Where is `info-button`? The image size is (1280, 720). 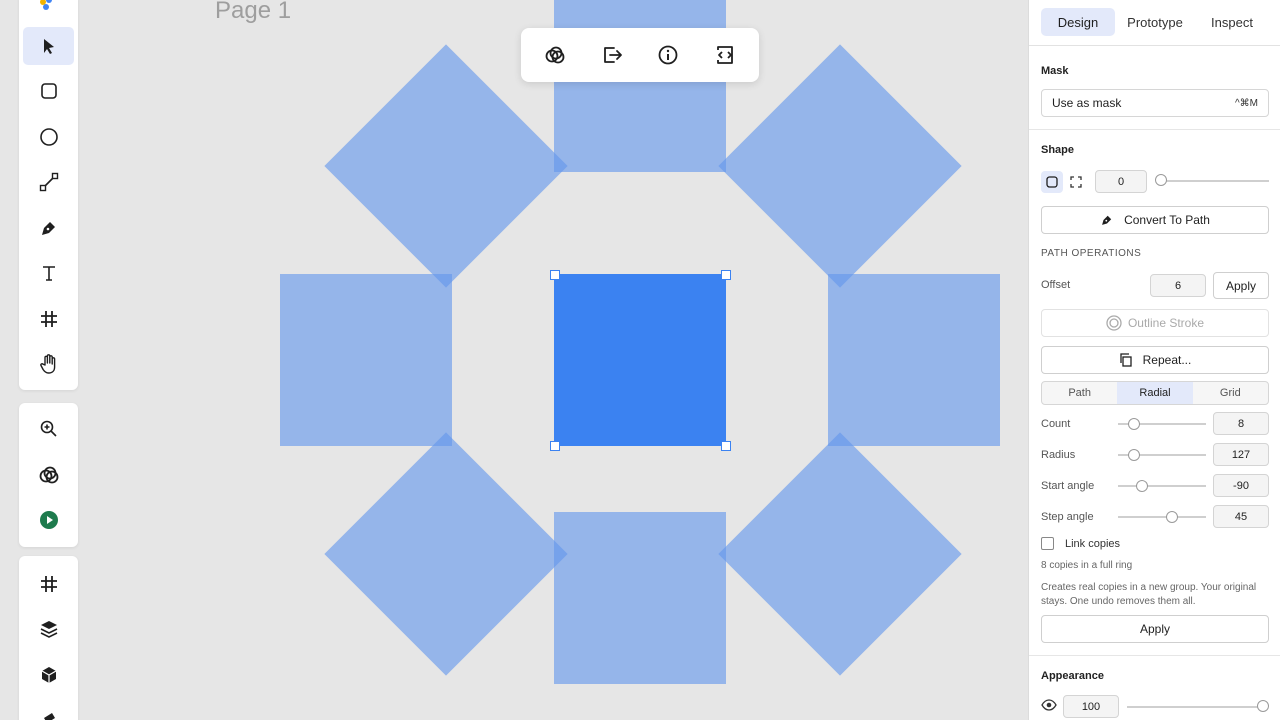
info-button is located at coordinates (668, 55).